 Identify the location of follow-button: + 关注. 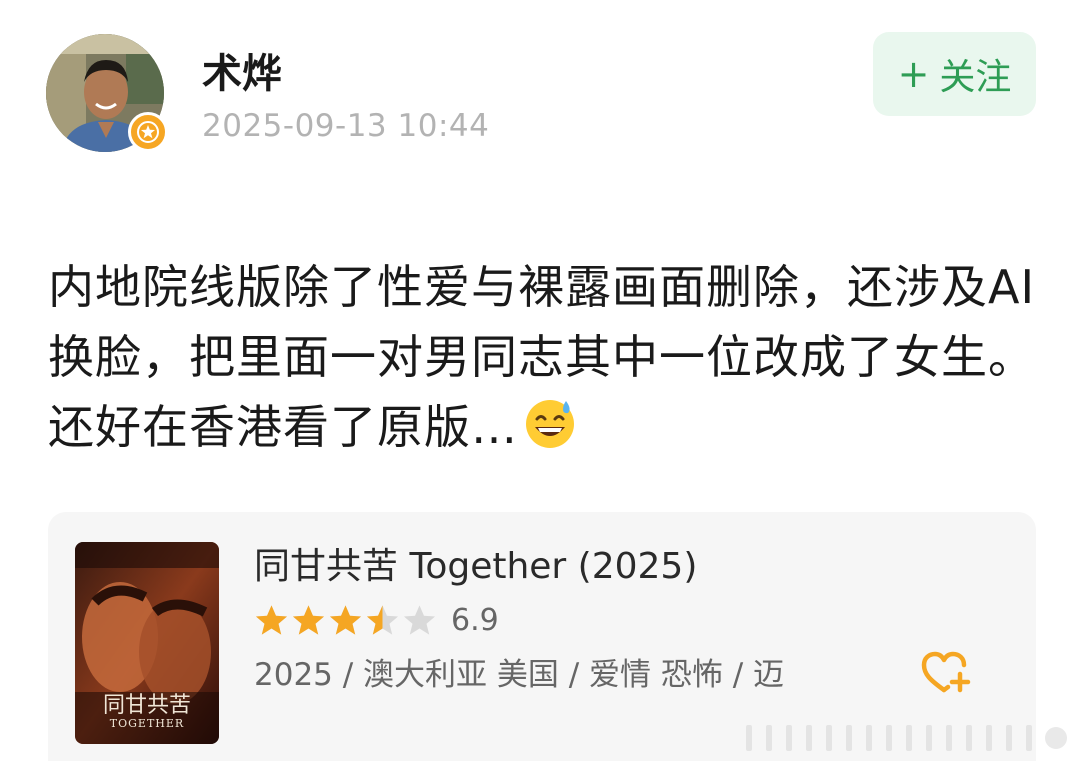
(954, 74).